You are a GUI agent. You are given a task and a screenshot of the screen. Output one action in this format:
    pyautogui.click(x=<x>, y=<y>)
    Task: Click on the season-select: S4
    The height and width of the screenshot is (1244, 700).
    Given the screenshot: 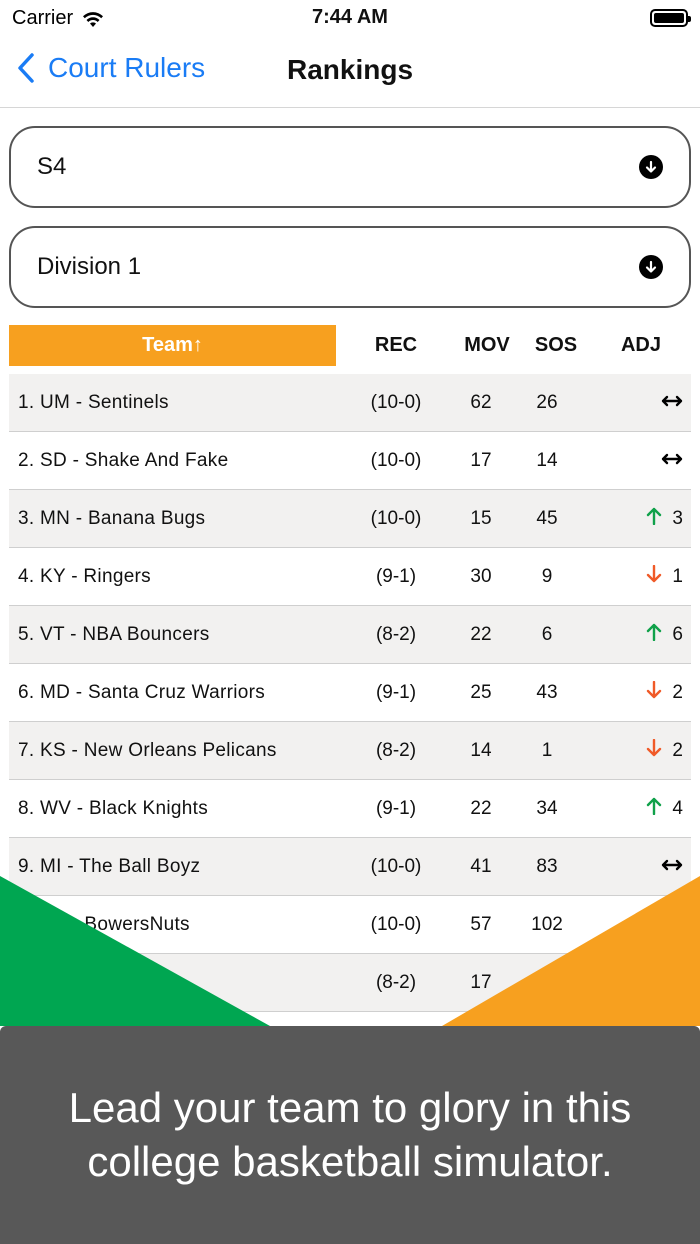 What is the action you would take?
    pyautogui.click(x=350, y=167)
    